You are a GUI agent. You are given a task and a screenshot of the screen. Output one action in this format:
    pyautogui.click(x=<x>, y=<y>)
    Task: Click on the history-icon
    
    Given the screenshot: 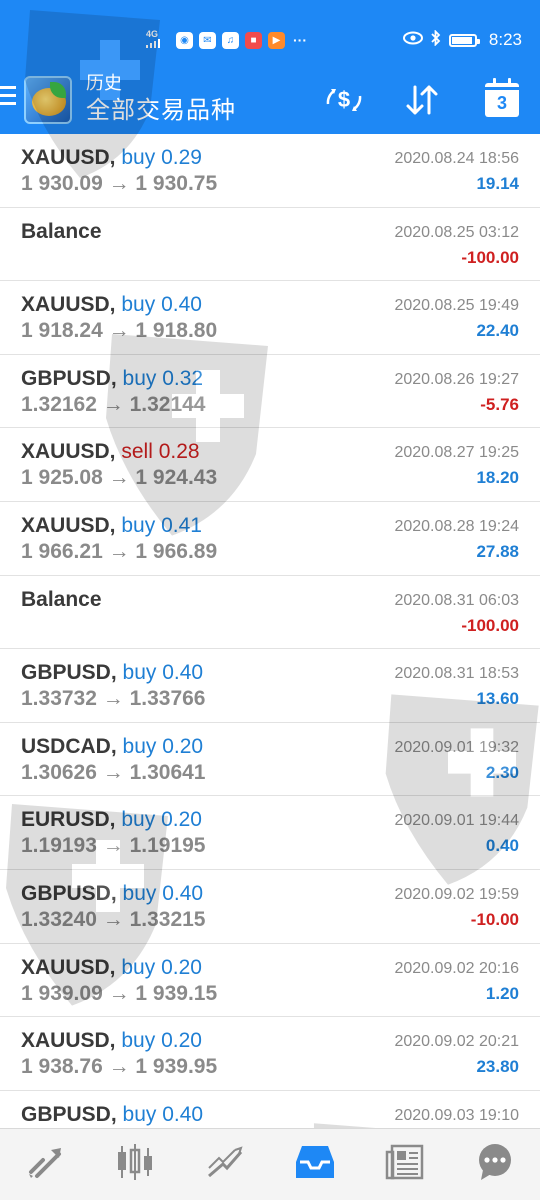 What is the action you would take?
    pyautogui.click(x=315, y=1164)
    